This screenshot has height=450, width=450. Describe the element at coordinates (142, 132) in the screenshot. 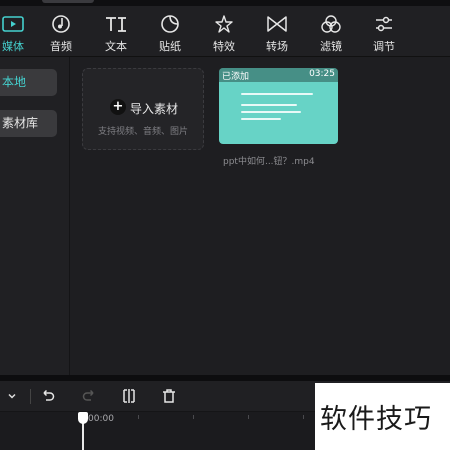

I see `import-subtitle: 支持视频、音频、图片` at that location.